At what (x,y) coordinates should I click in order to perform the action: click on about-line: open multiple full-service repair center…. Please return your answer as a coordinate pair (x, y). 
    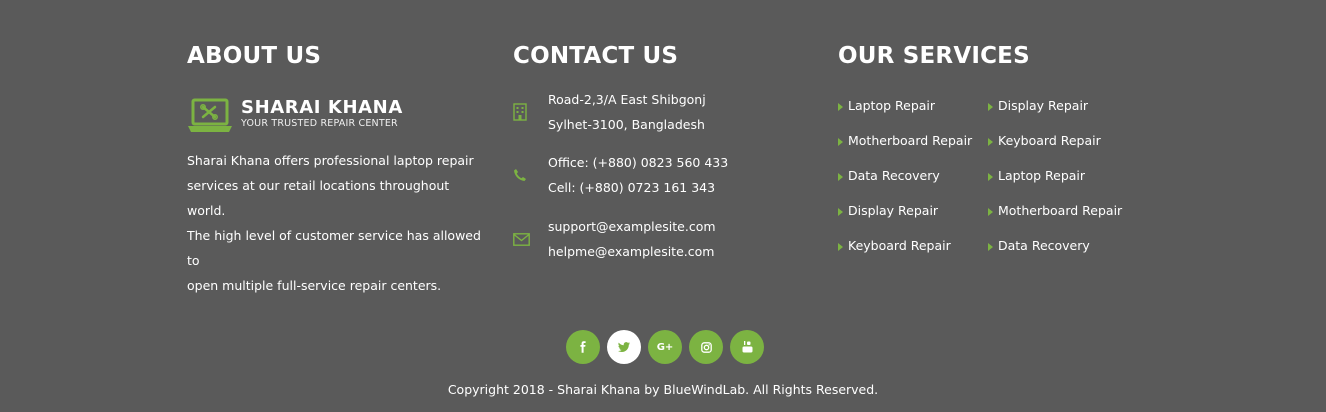
    Looking at the image, I should click on (314, 285).